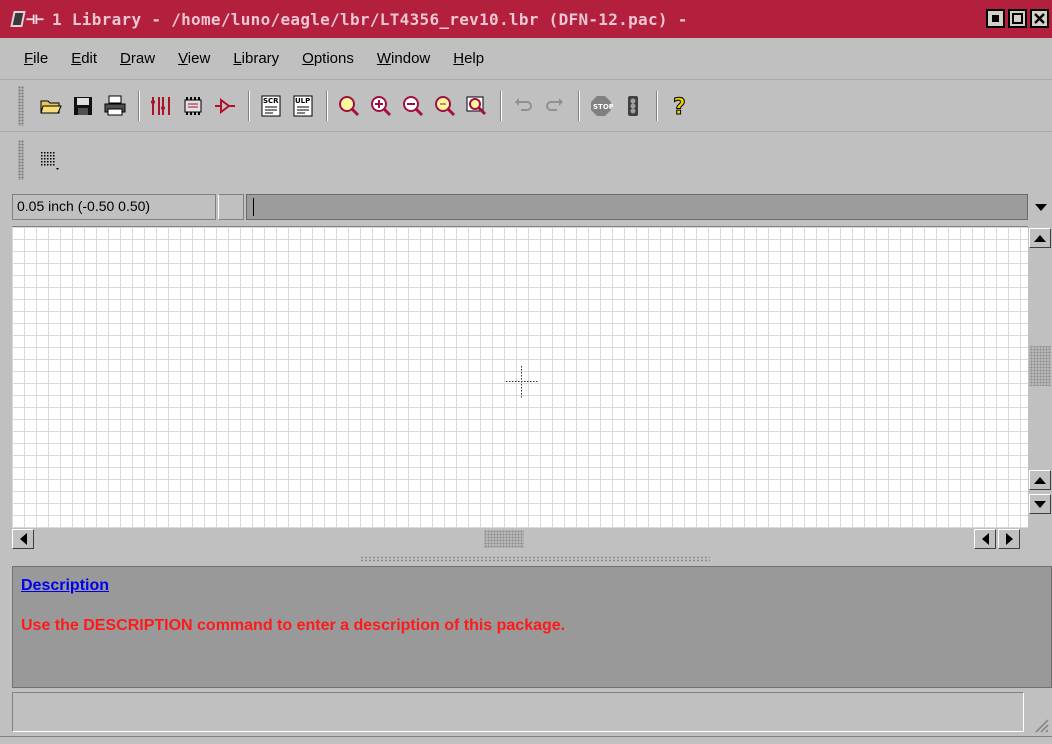 Image resolution: width=1052 pixels, height=744 pixels. I want to click on chevron-down-icon, so click(1041, 207).